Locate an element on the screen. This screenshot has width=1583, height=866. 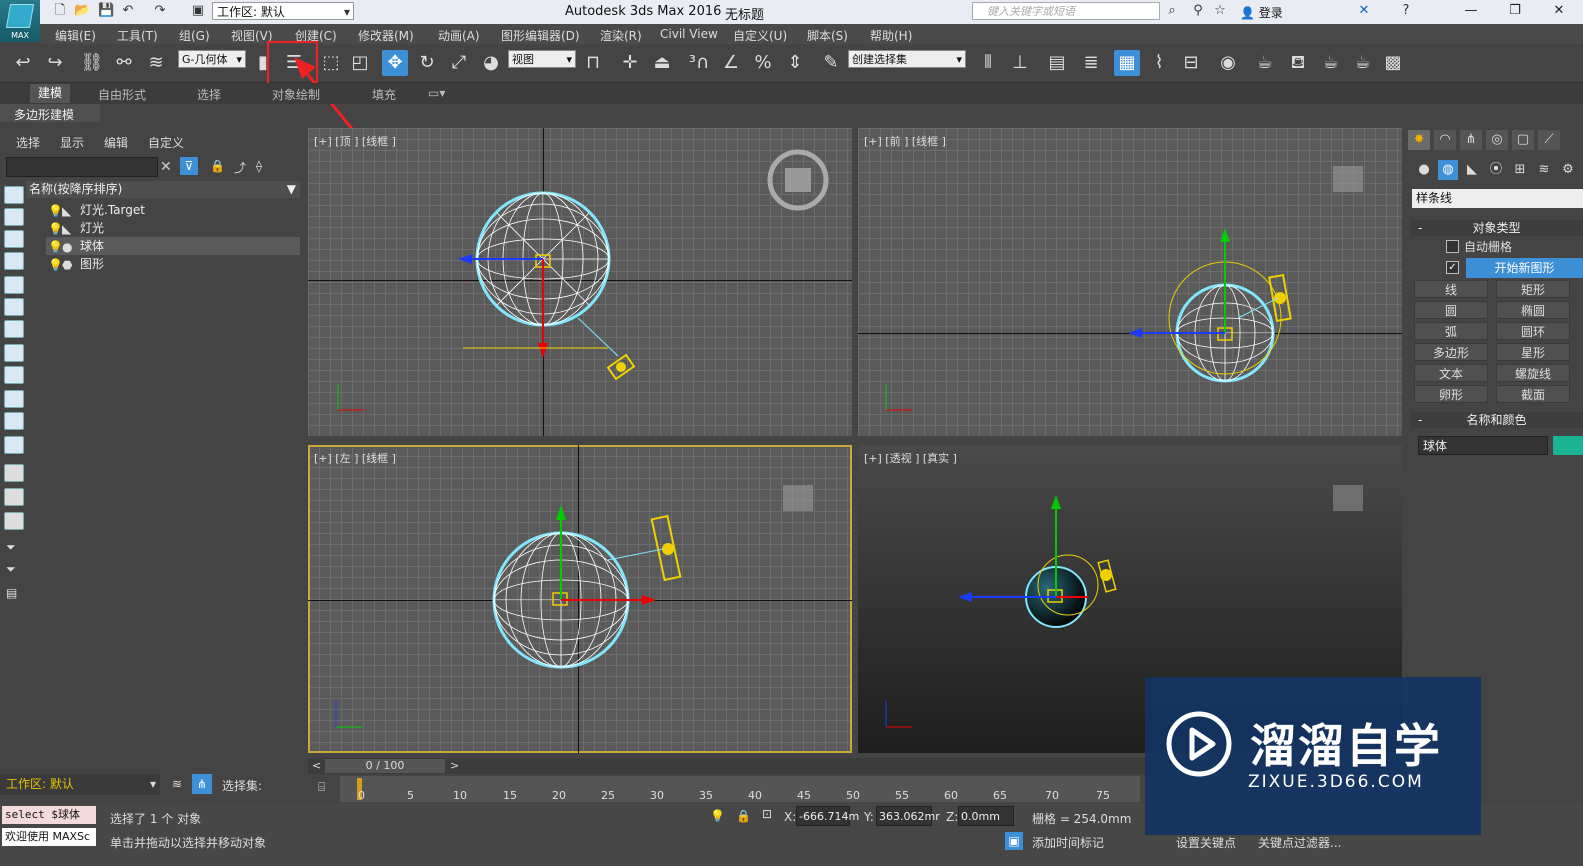
login-button: 👤 登录 is located at coordinates (1261, 12).